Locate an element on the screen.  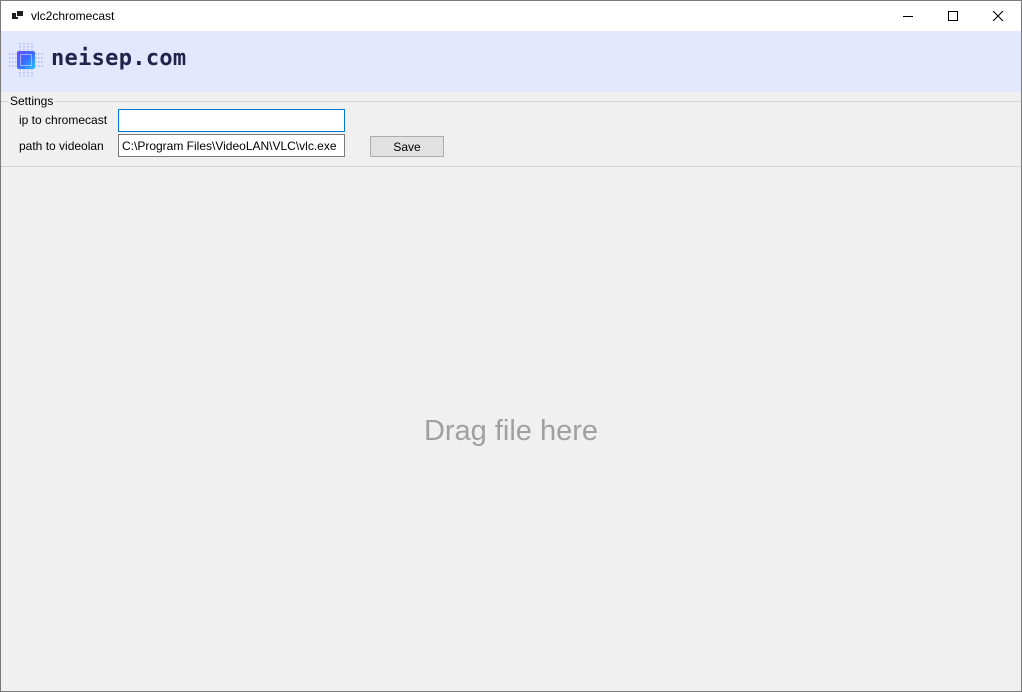
maximize-icon is located at coordinates (953, 16).